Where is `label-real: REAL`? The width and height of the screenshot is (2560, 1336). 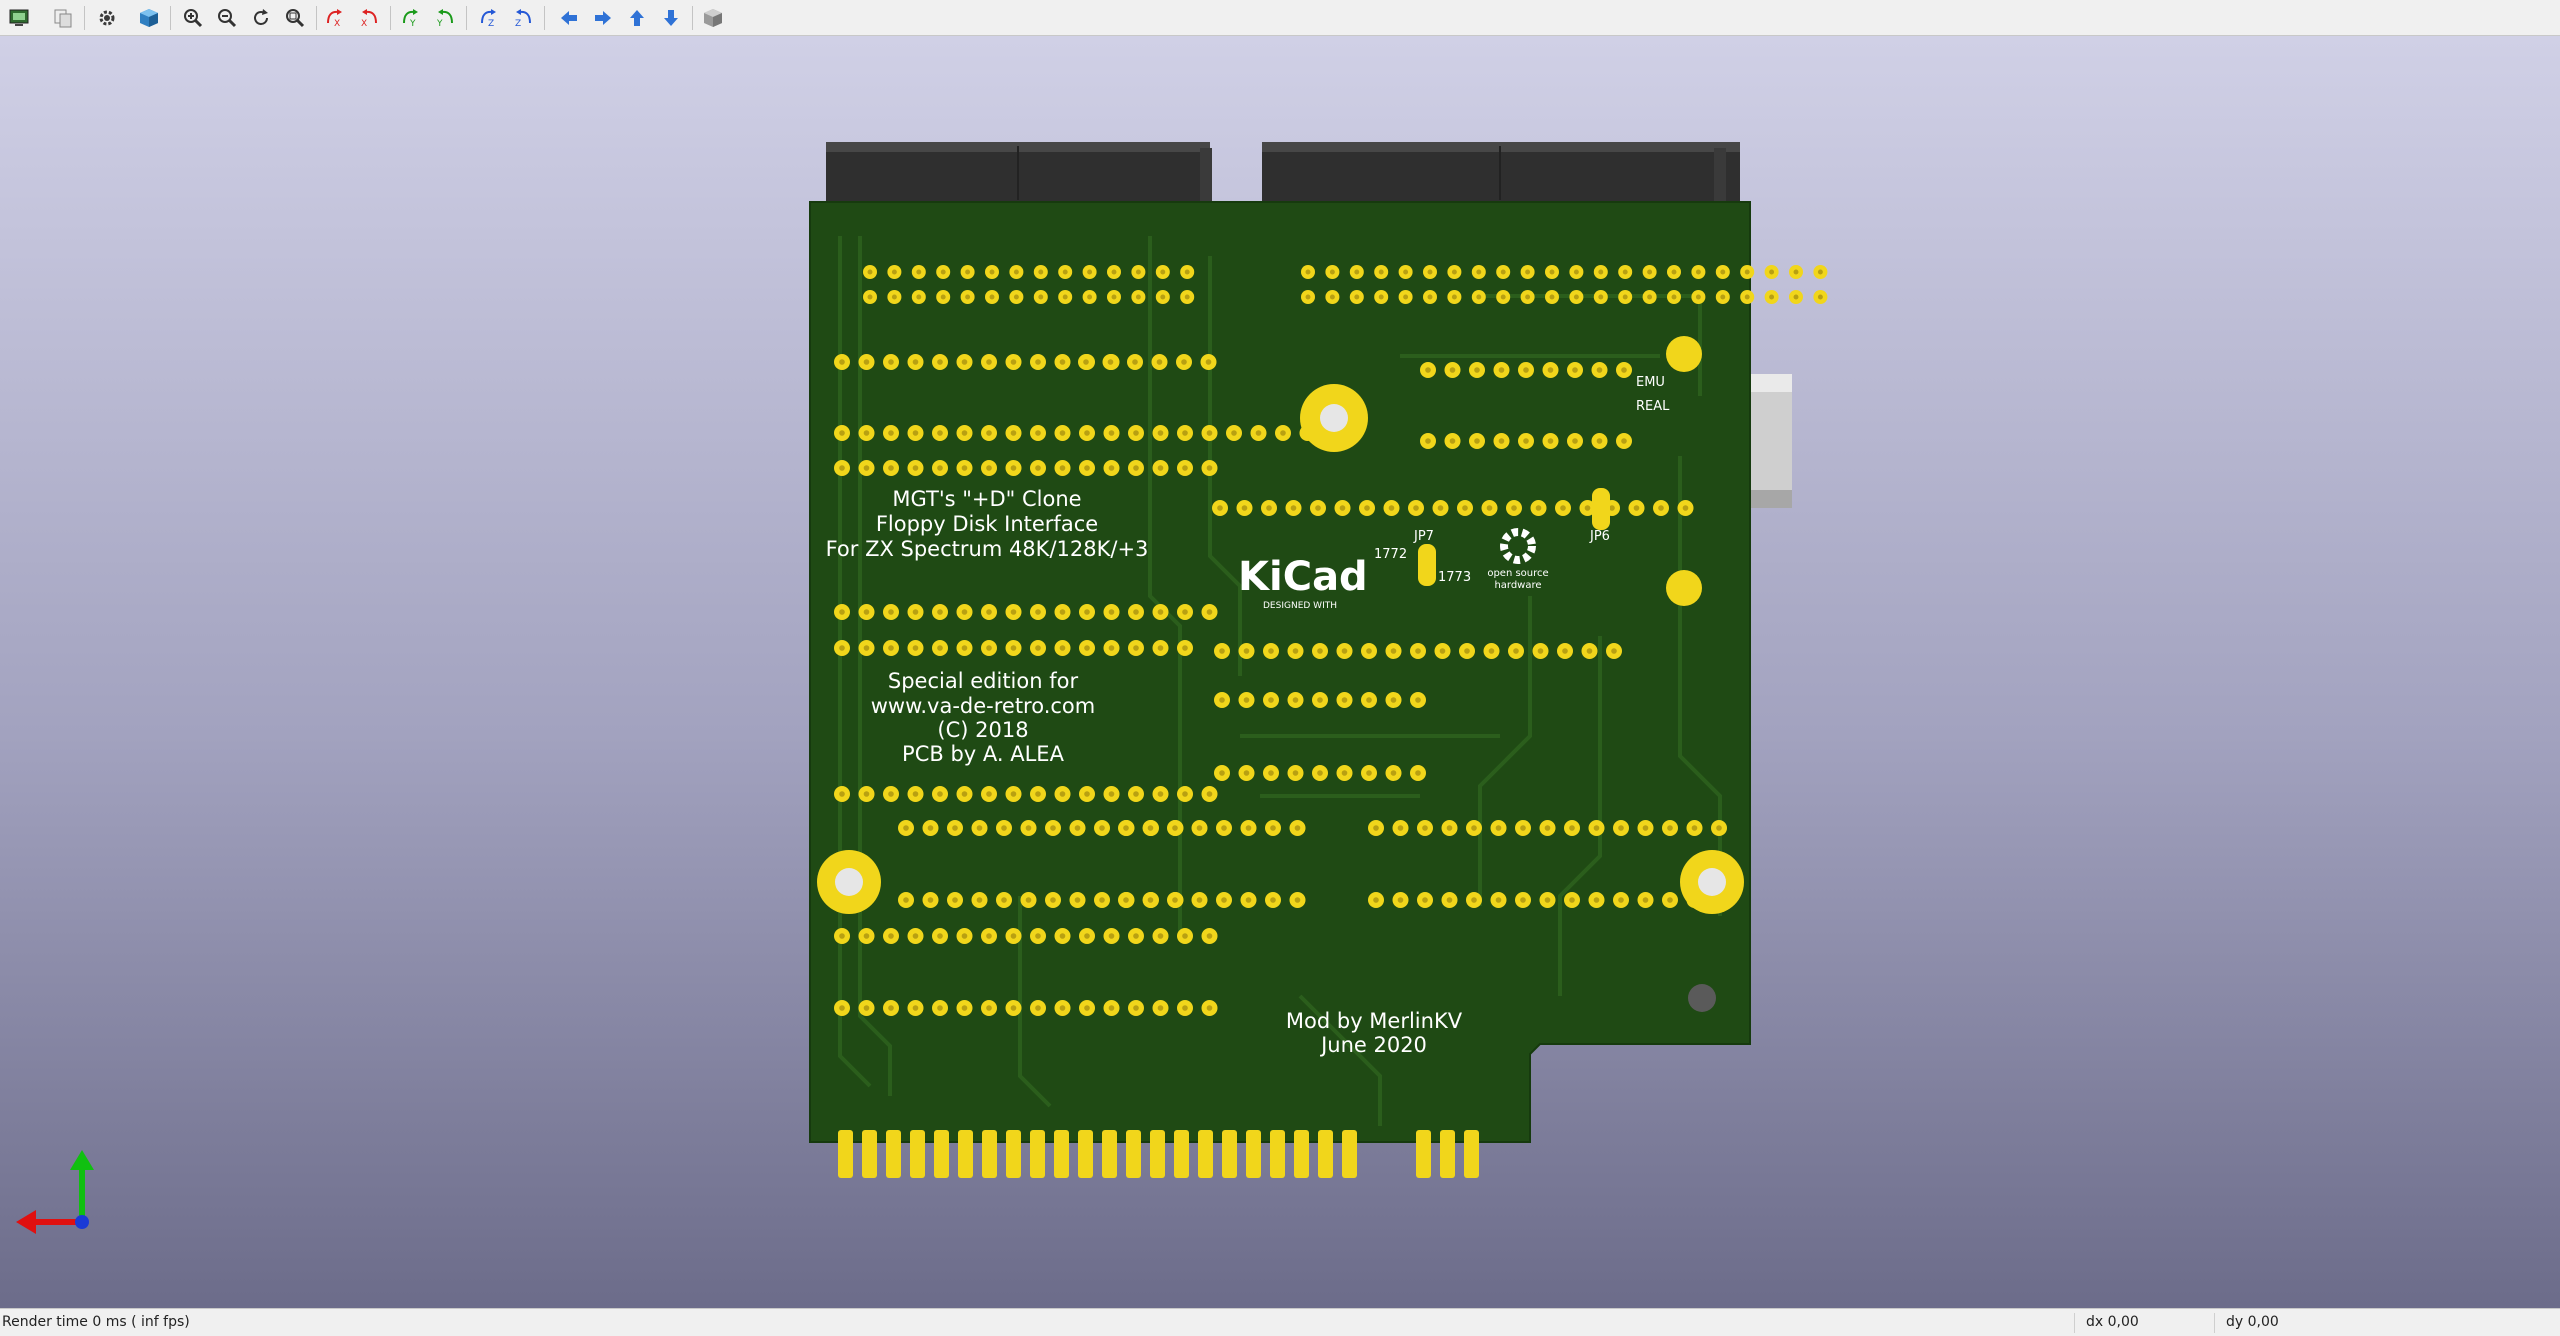
label-real: REAL is located at coordinates (1653, 406).